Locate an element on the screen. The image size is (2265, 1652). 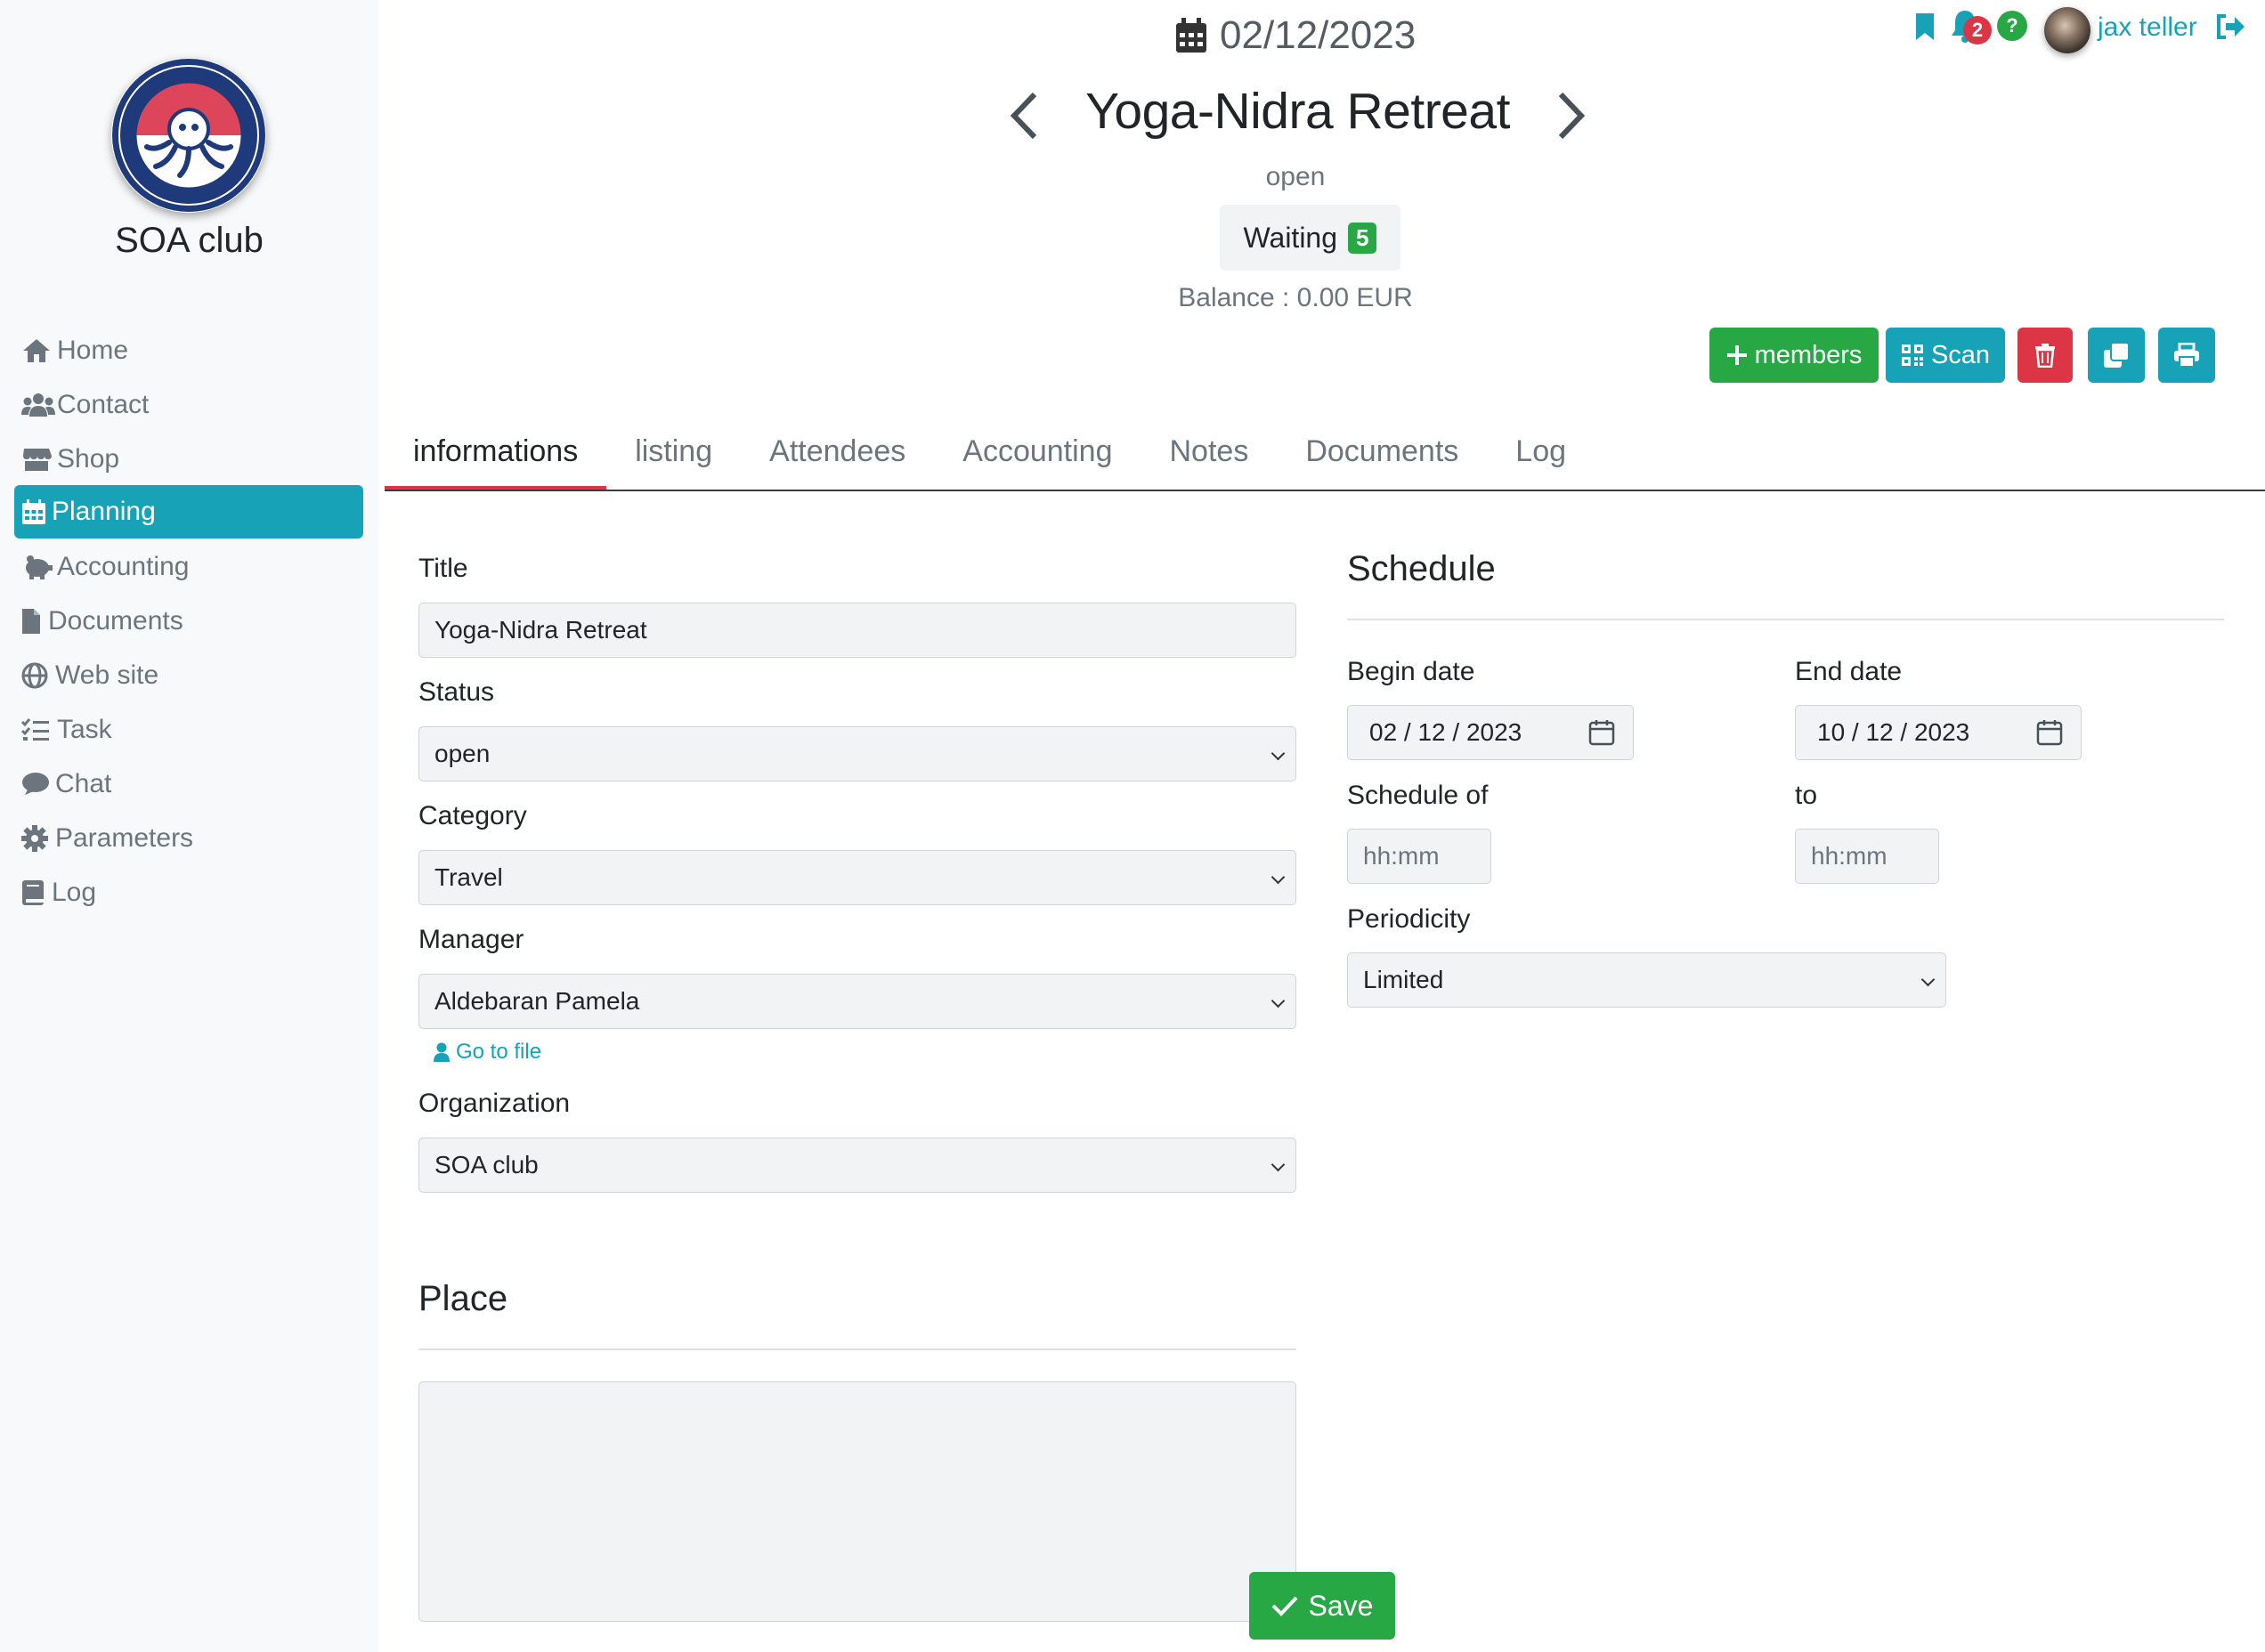
chevron-left-icon is located at coordinates (1023, 116).